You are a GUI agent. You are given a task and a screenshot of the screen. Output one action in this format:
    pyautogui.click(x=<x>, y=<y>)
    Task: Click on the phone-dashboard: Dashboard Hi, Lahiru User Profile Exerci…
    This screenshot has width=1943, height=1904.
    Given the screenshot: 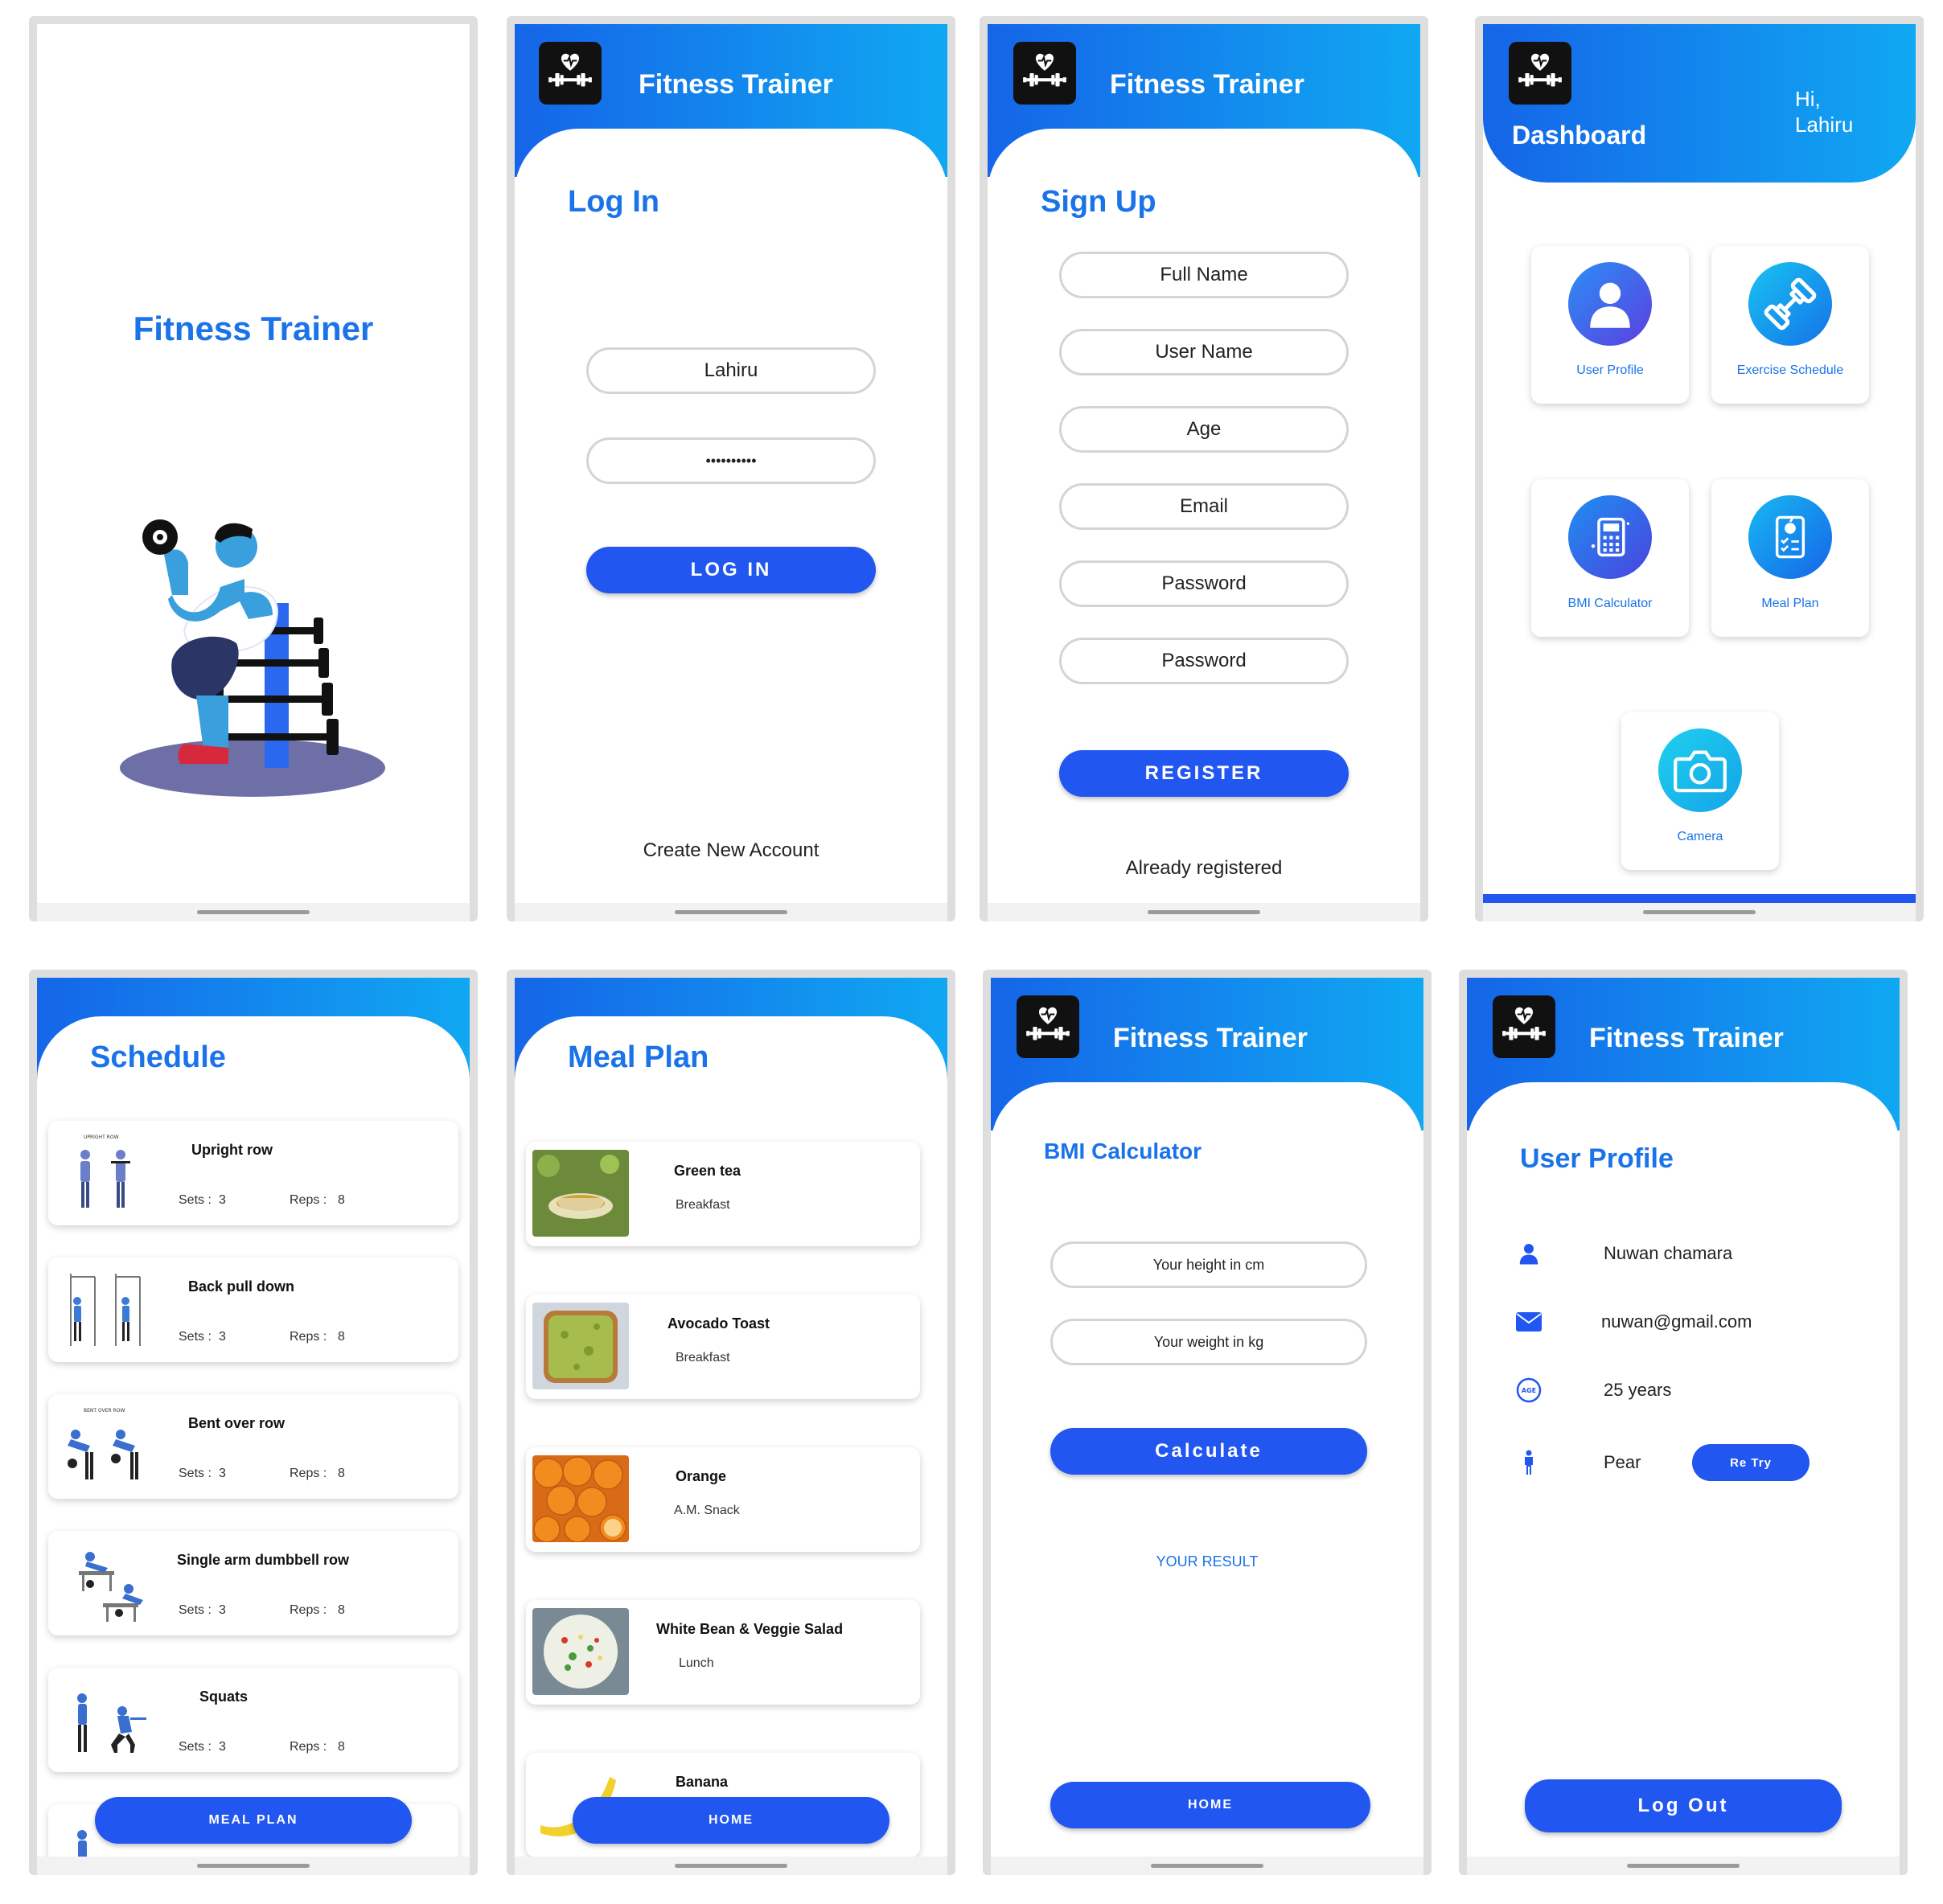 What is the action you would take?
    pyautogui.click(x=1699, y=469)
    